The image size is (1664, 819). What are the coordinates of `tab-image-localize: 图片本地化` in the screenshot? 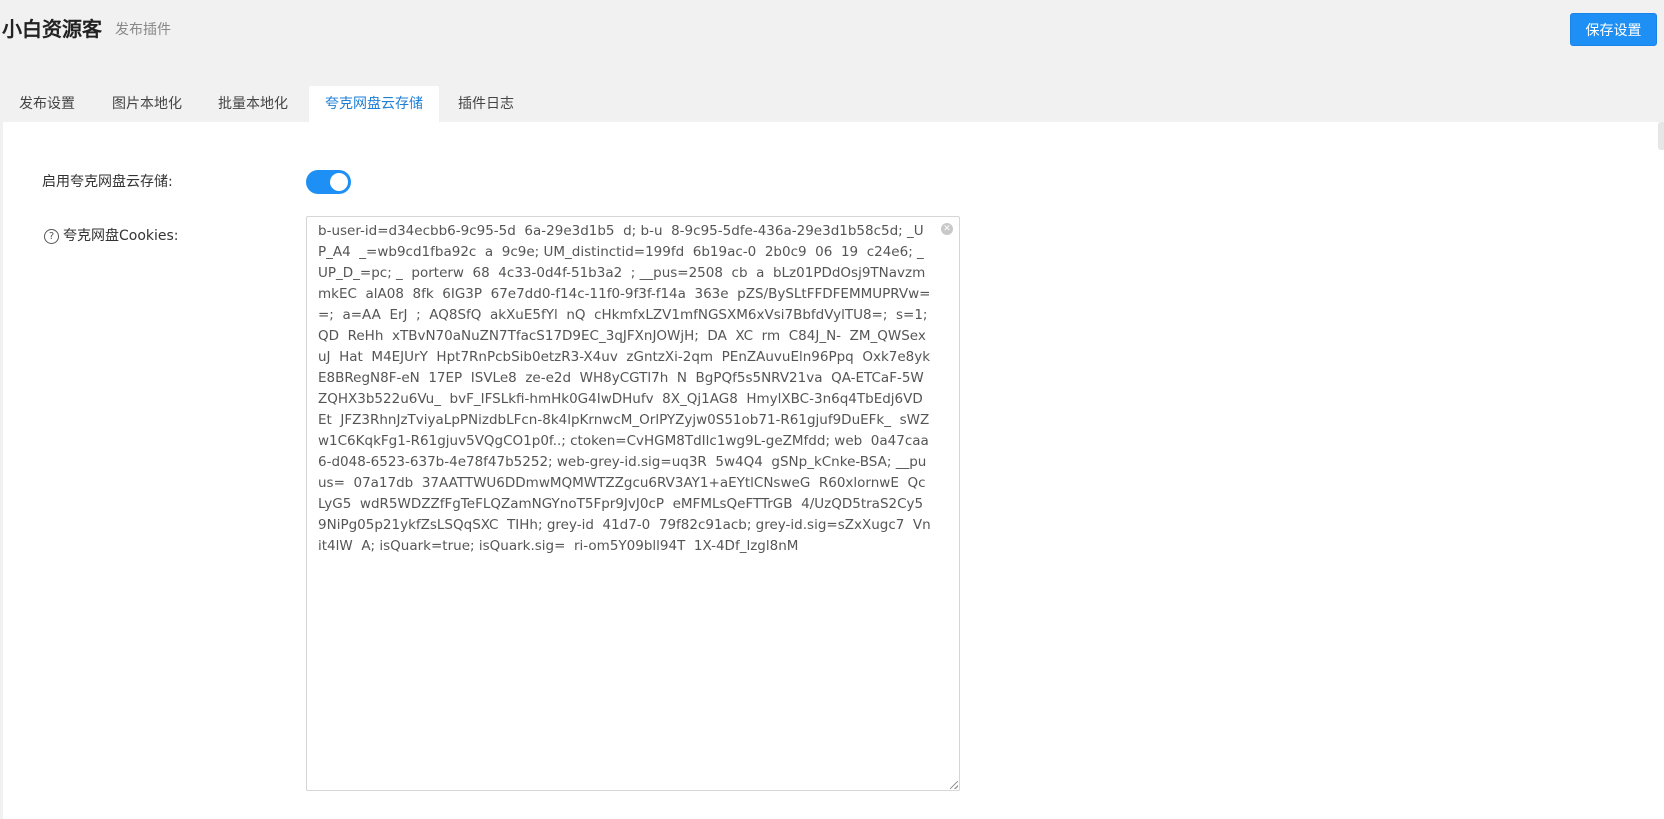 It's located at (147, 104).